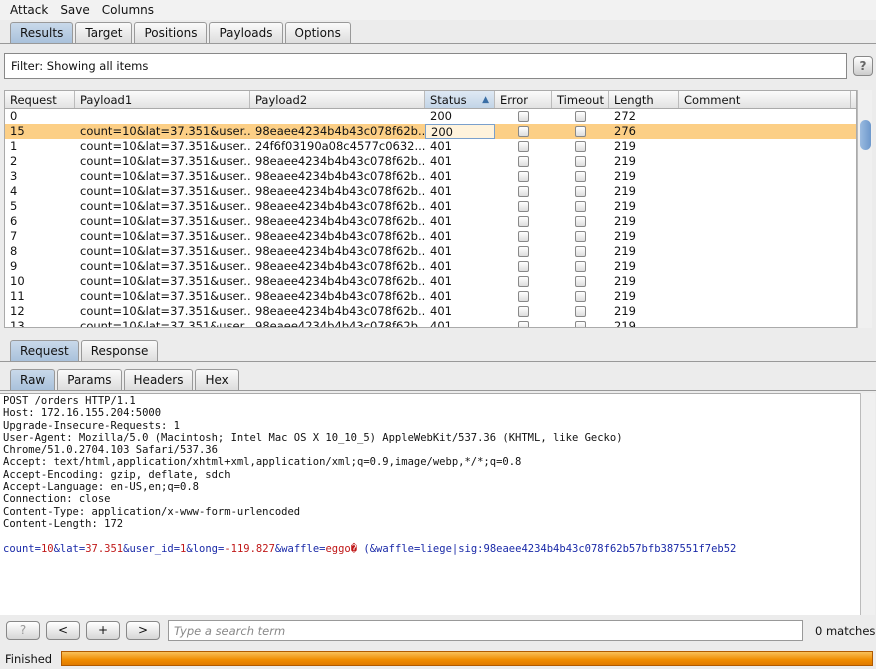 This screenshot has width=876, height=669. What do you see at coordinates (74, 10) in the screenshot?
I see `menu-save: Save` at bounding box center [74, 10].